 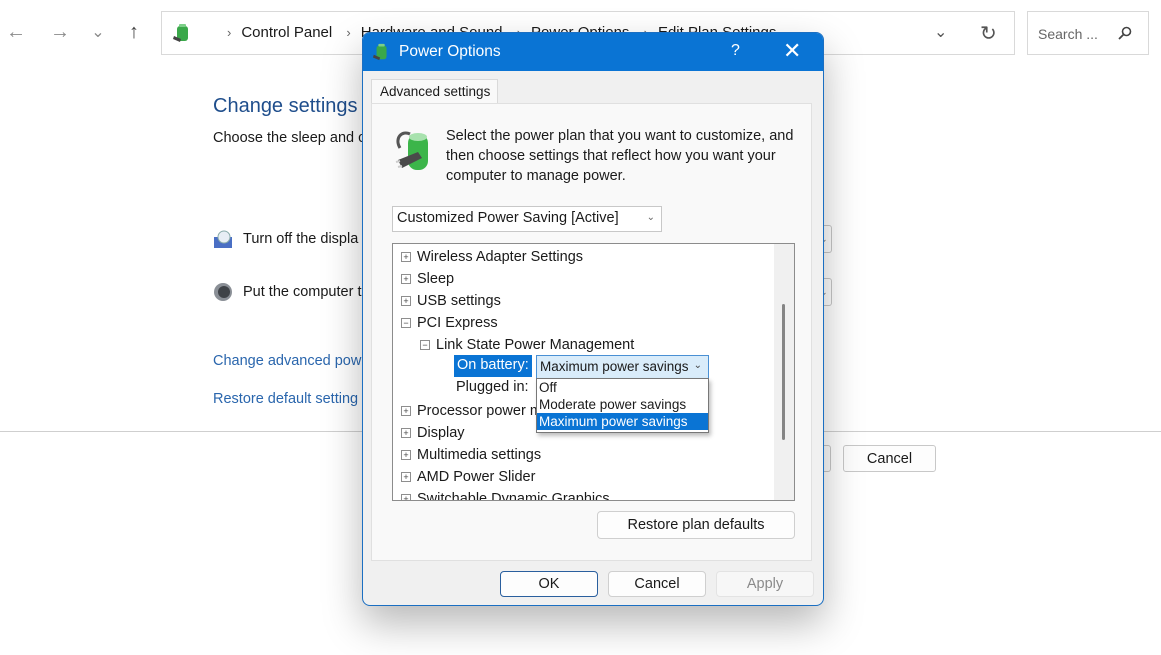 I want to click on forward-button: →, so click(x=60, y=32).